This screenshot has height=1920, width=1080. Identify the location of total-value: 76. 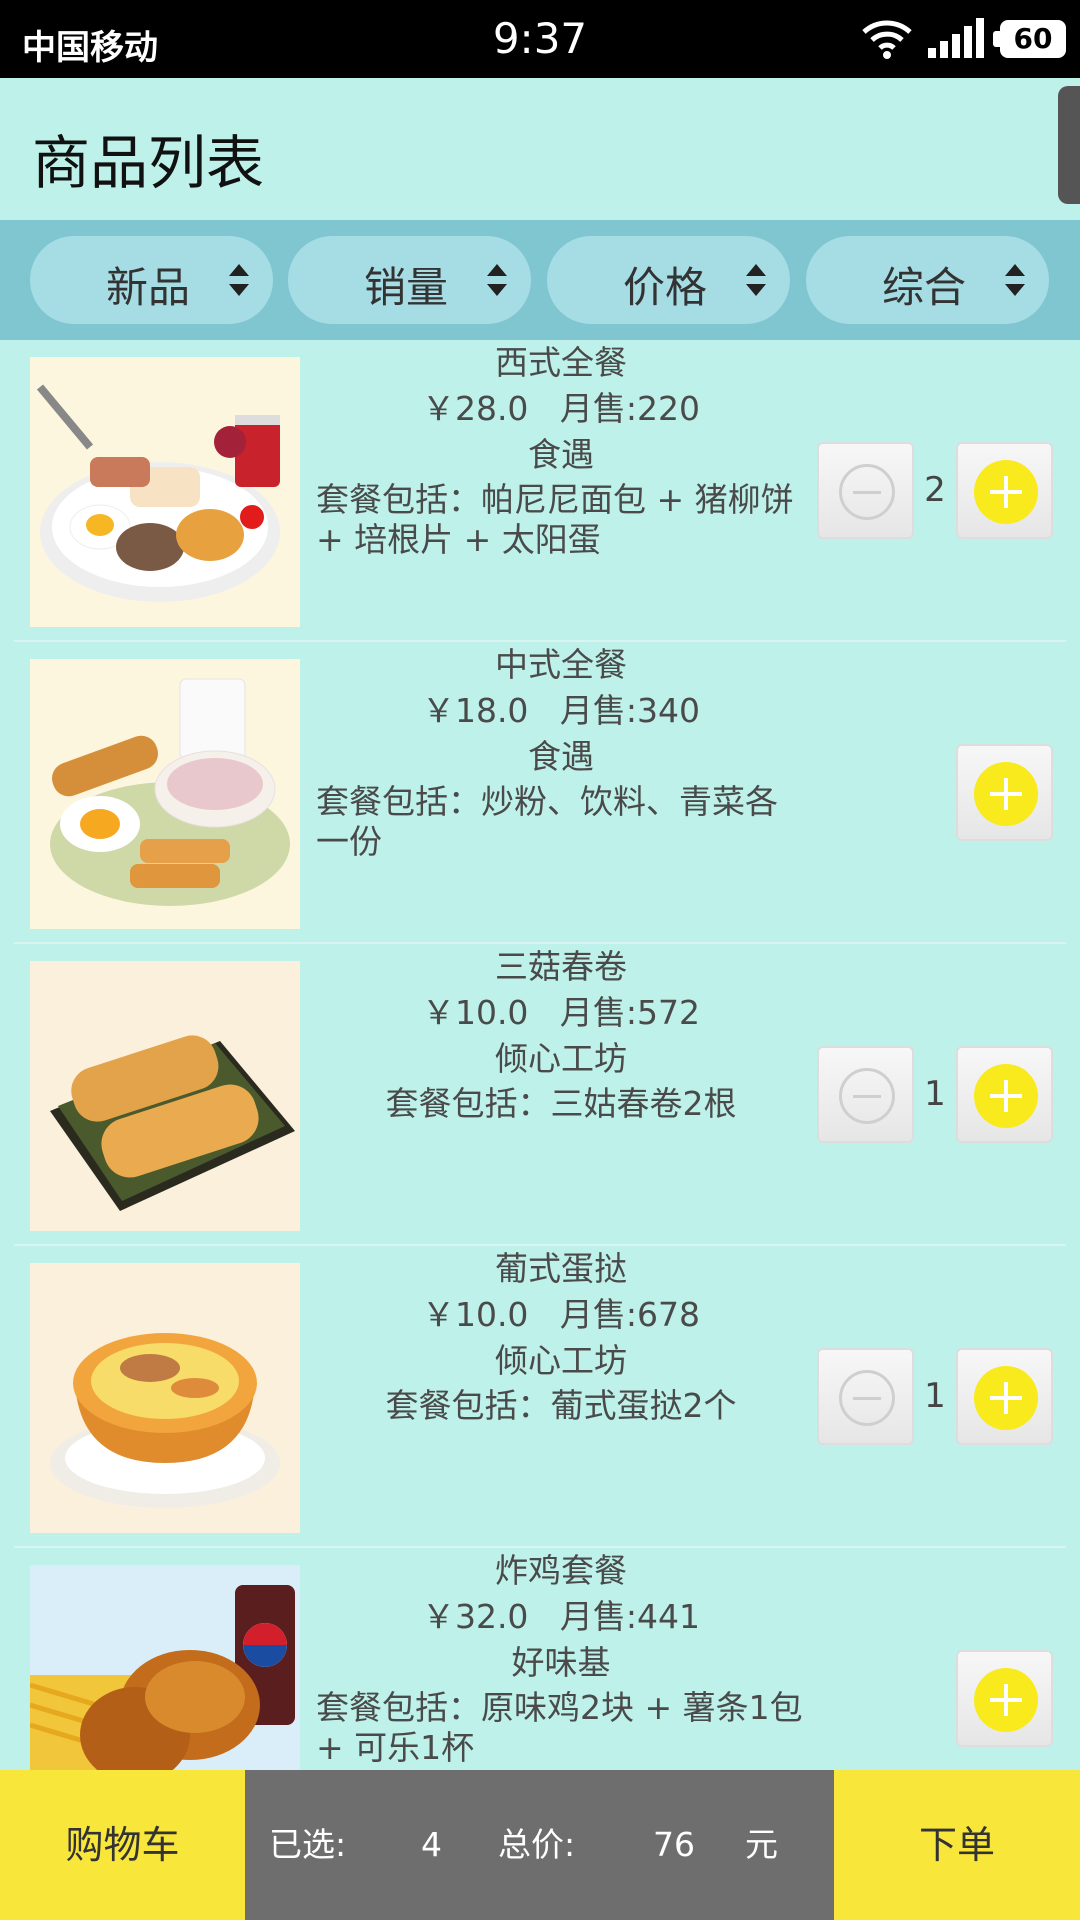
(674, 1844).